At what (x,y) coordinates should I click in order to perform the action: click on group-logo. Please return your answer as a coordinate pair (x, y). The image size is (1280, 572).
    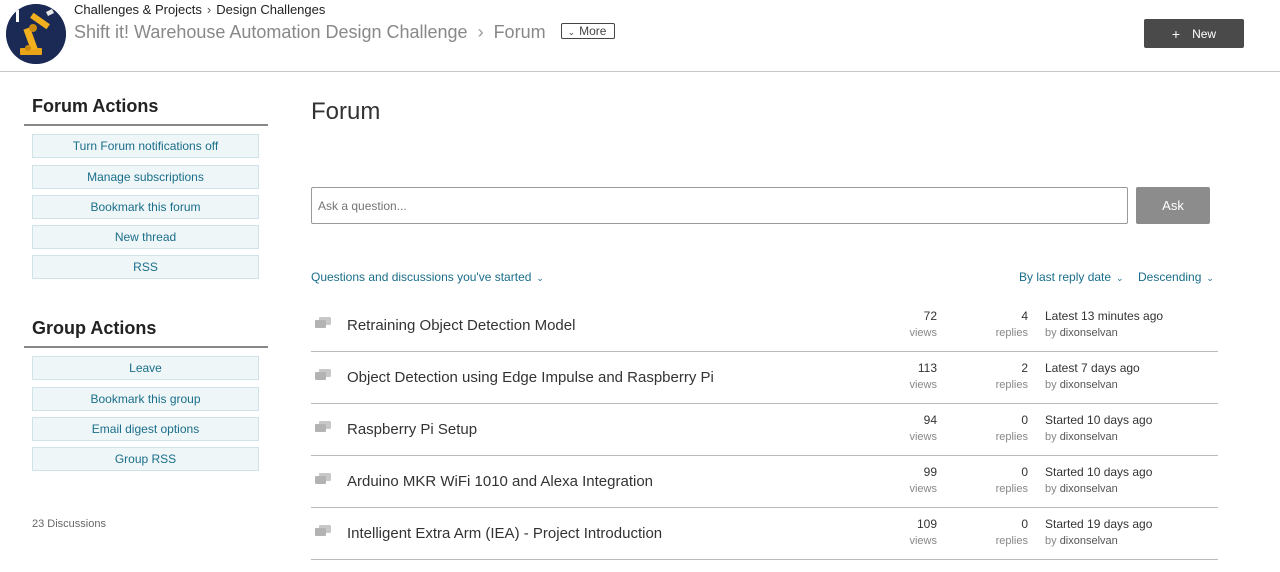
    Looking at the image, I should click on (36, 34).